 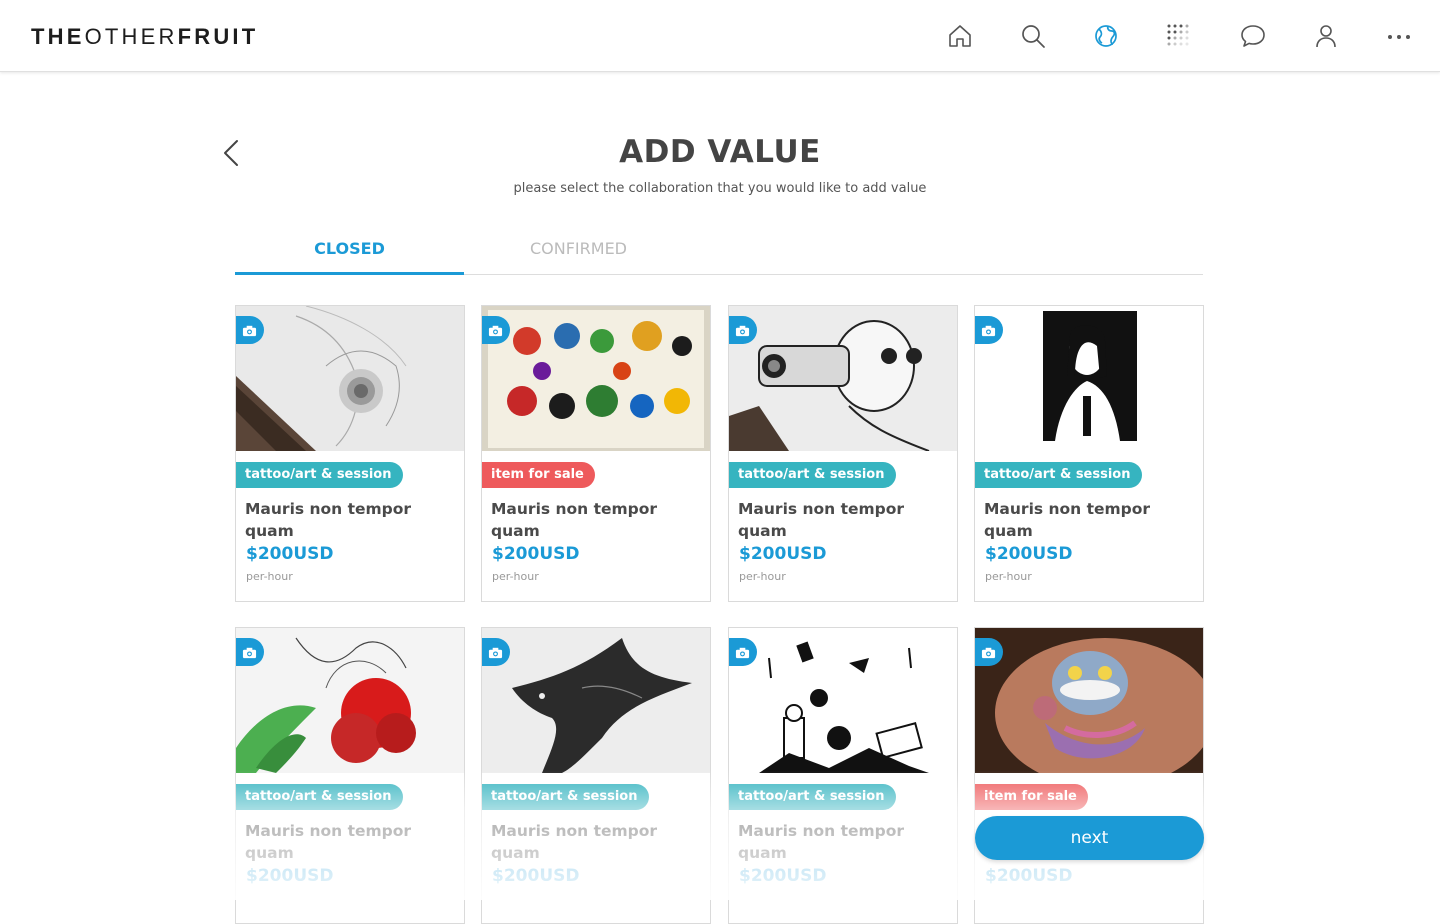 I want to click on search-icon, so click(x=1033, y=36).